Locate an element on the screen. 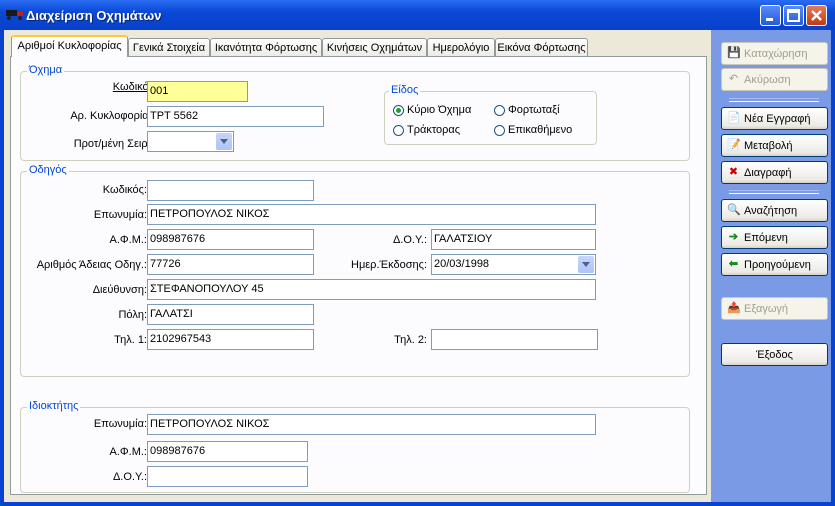 The image size is (835, 506). window-title: Διαχείριση Οχημάτων is located at coordinates (94, 15).